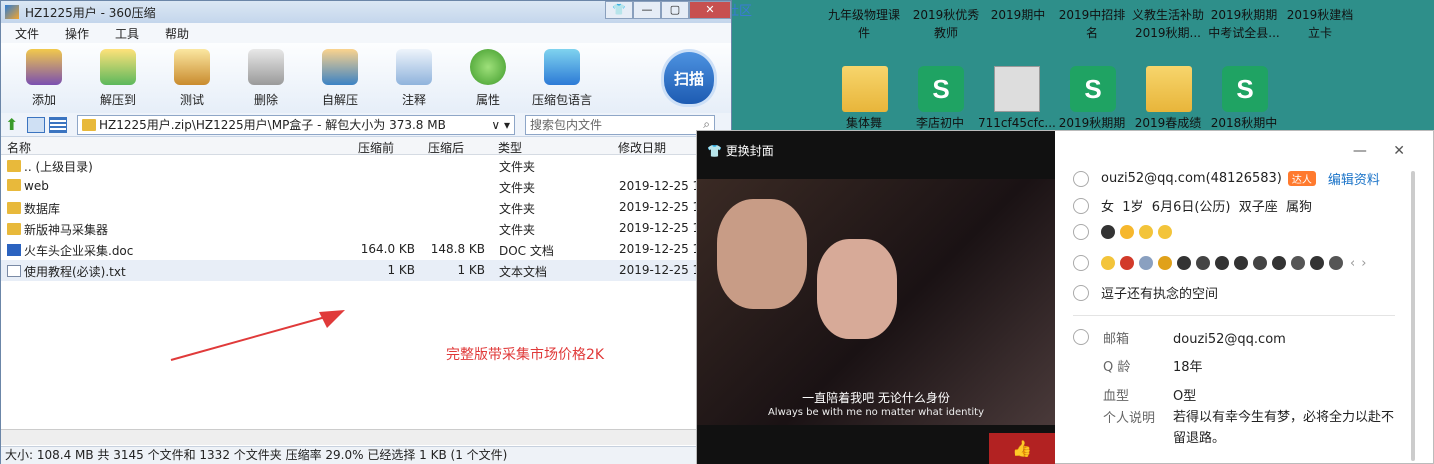 Image resolution: width=1434 pixels, height=464 pixels. What do you see at coordinates (366, 165) in the screenshot?
I see `table-row: .. (上级目录) 文件夹` at bounding box center [366, 165].